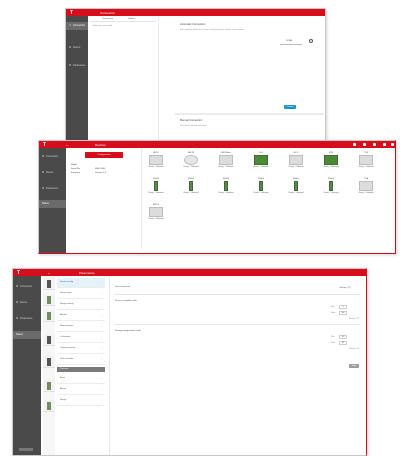  I want to click on parameter-list-item: Device config ›, so click(81, 283).